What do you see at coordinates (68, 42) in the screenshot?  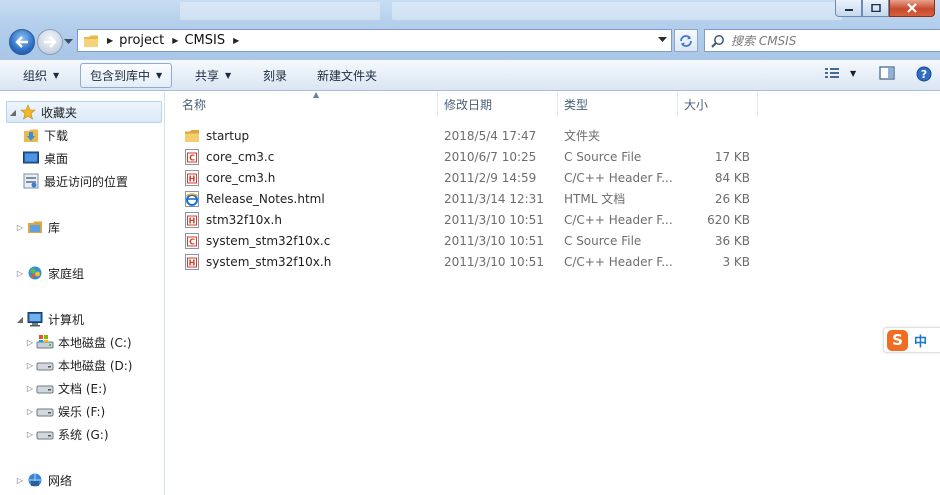 I see `recent-pages-dropdown` at bounding box center [68, 42].